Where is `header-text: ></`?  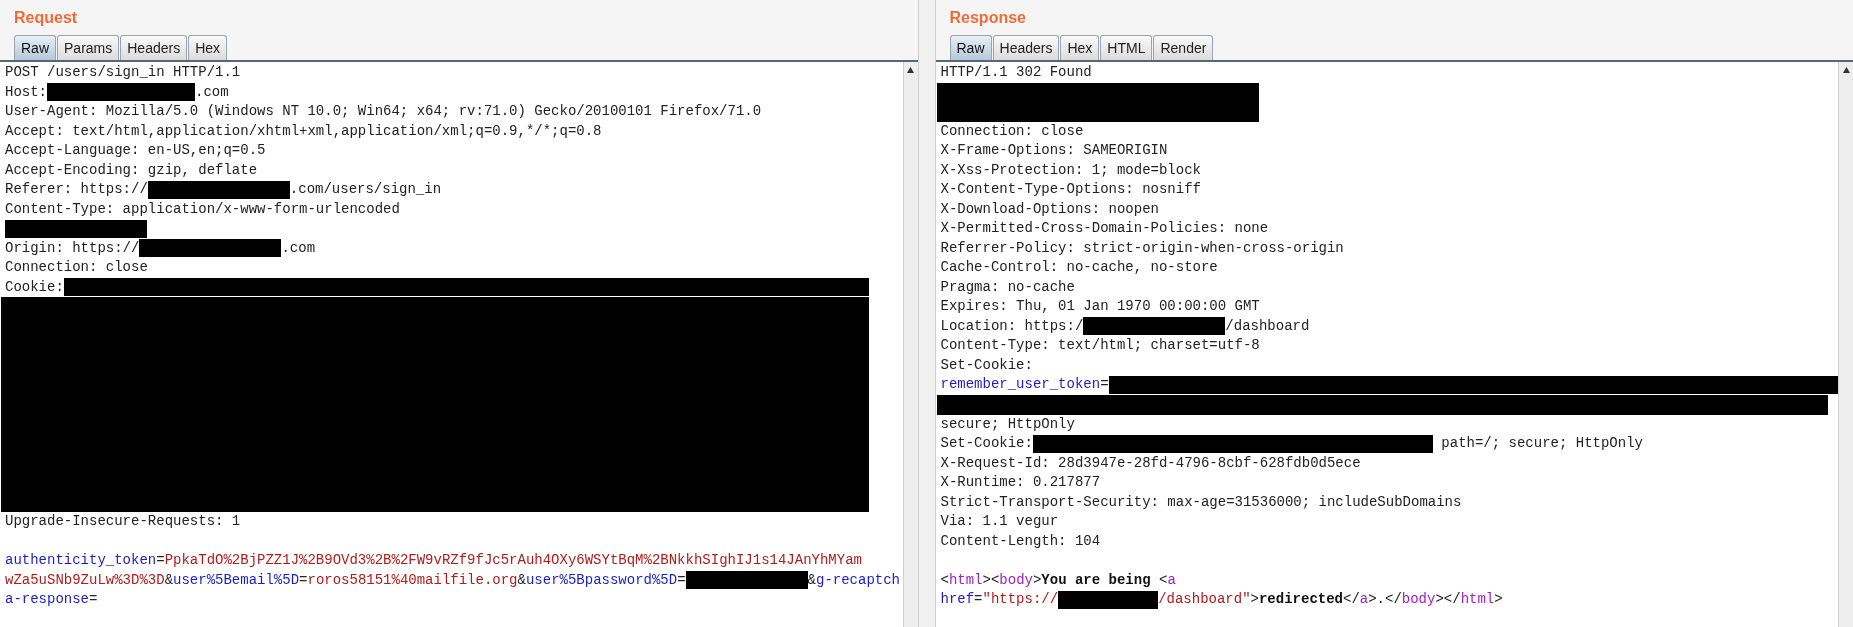
header-text: ></ is located at coordinates (1448, 599).